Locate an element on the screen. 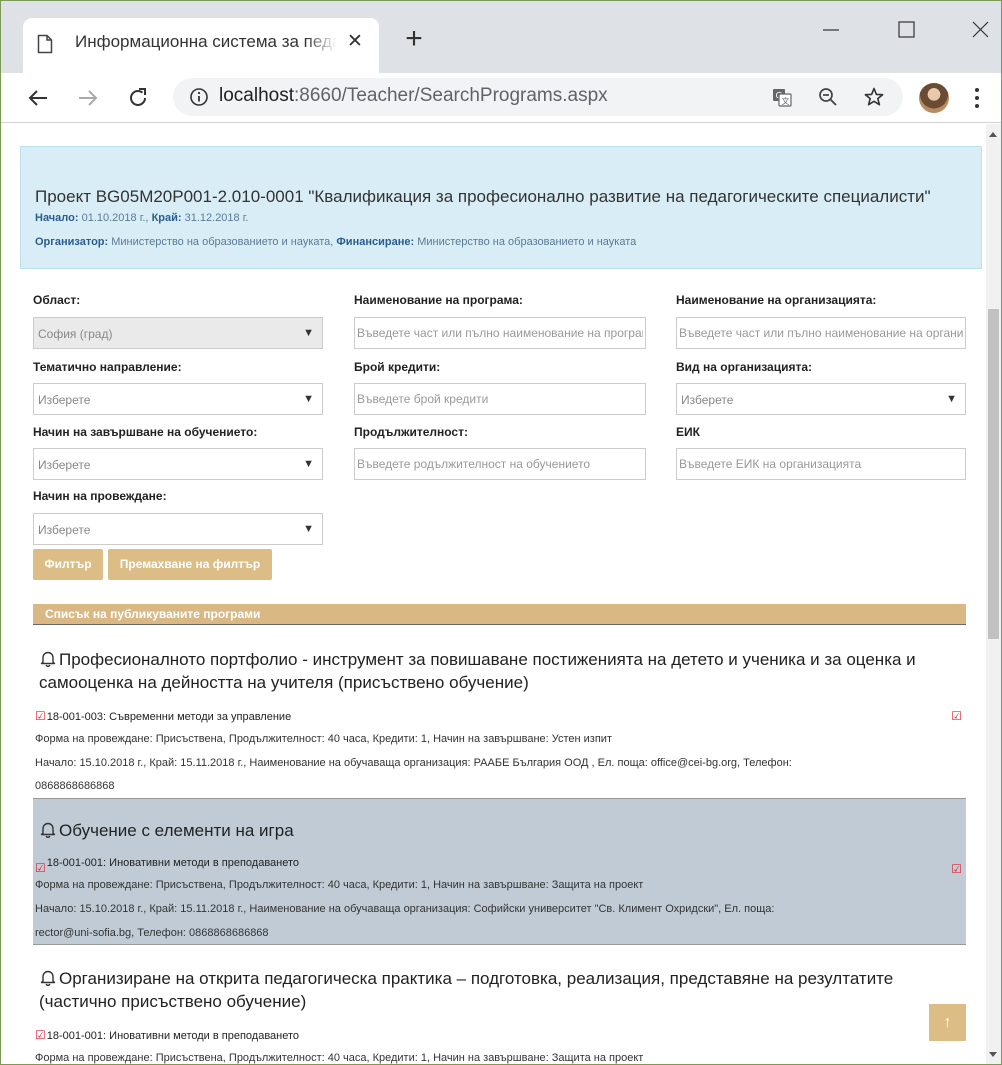 Image resolution: width=1002 pixels, height=1065 pixels. thematic-value: Изберете is located at coordinates (64, 400).